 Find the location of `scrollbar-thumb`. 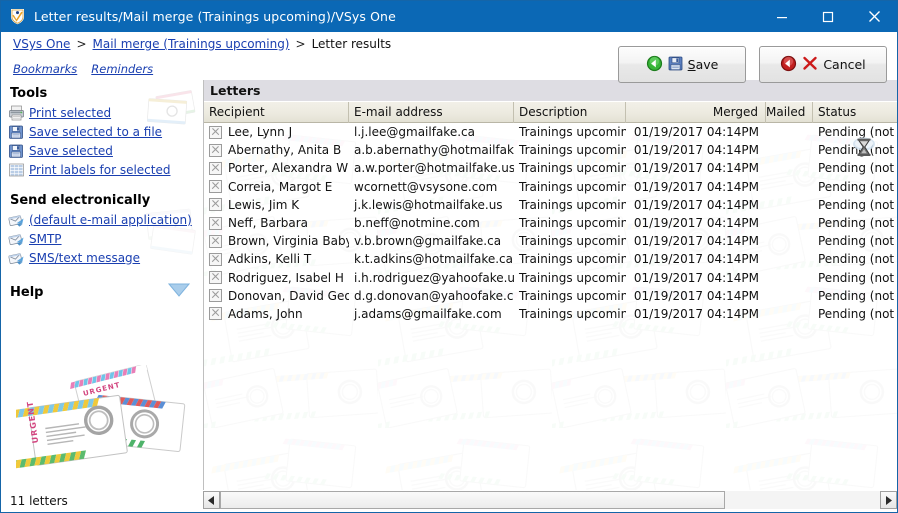

scrollbar-thumb is located at coordinates (472, 500).